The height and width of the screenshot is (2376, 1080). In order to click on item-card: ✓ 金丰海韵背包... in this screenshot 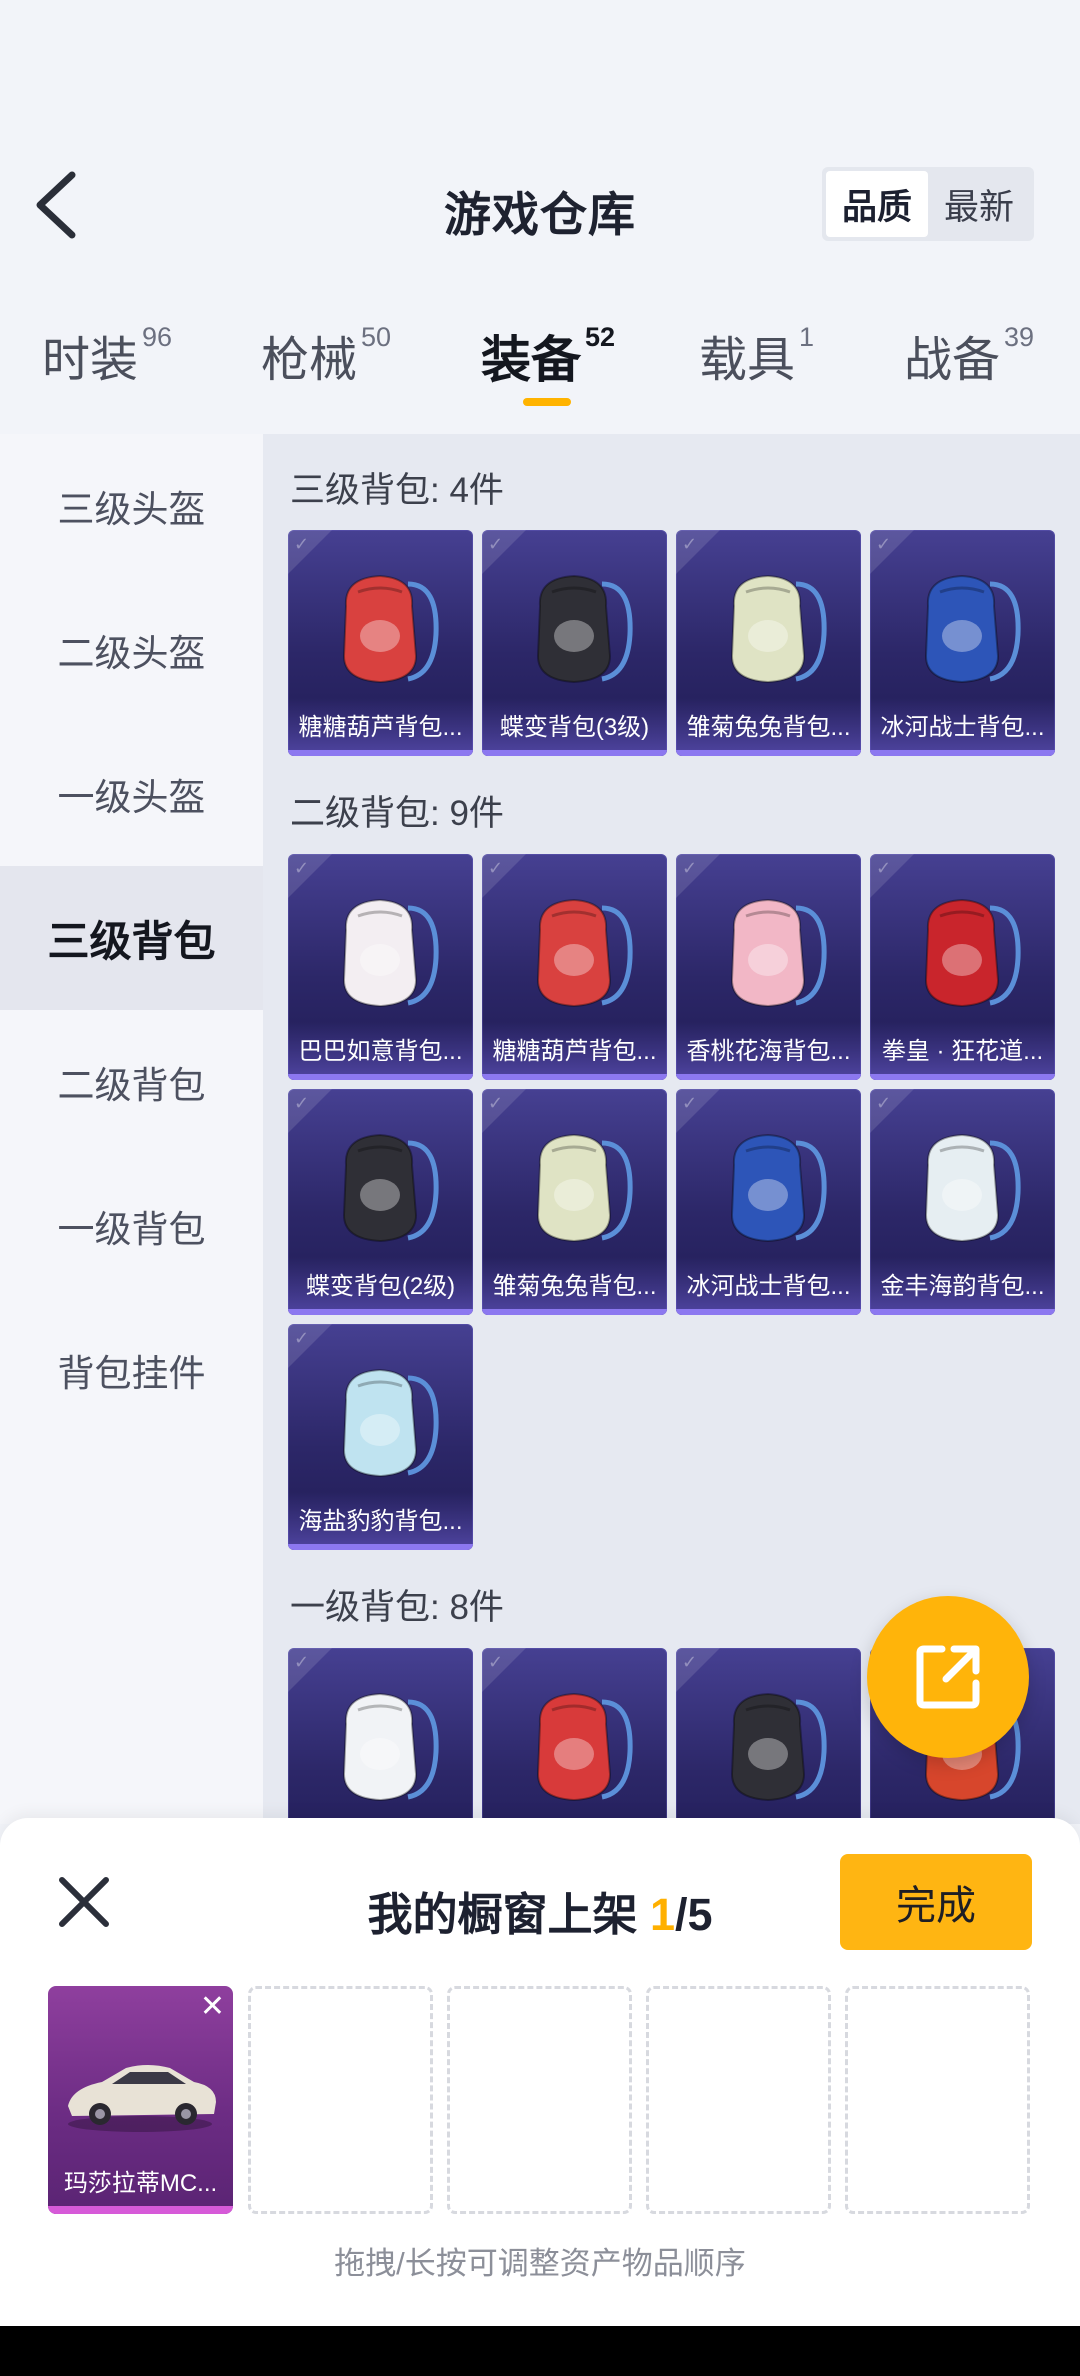, I will do `click(962, 1202)`.